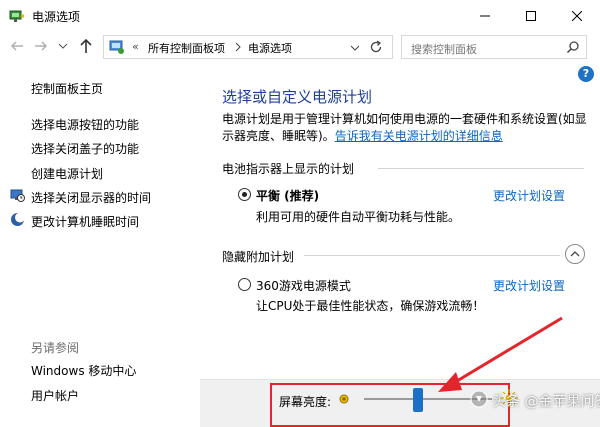 Image resolution: width=600 pixels, height=427 pixels. I want to click on breadcrumb-chevron-icon, so click(238, 47).